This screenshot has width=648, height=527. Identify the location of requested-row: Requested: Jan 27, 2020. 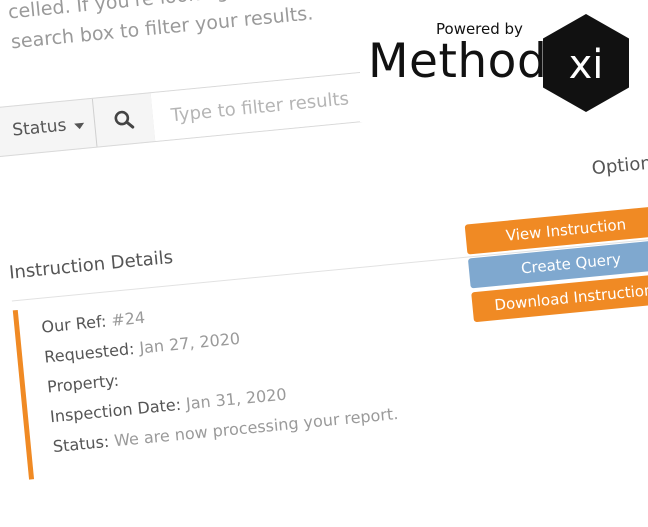
(141, 348).